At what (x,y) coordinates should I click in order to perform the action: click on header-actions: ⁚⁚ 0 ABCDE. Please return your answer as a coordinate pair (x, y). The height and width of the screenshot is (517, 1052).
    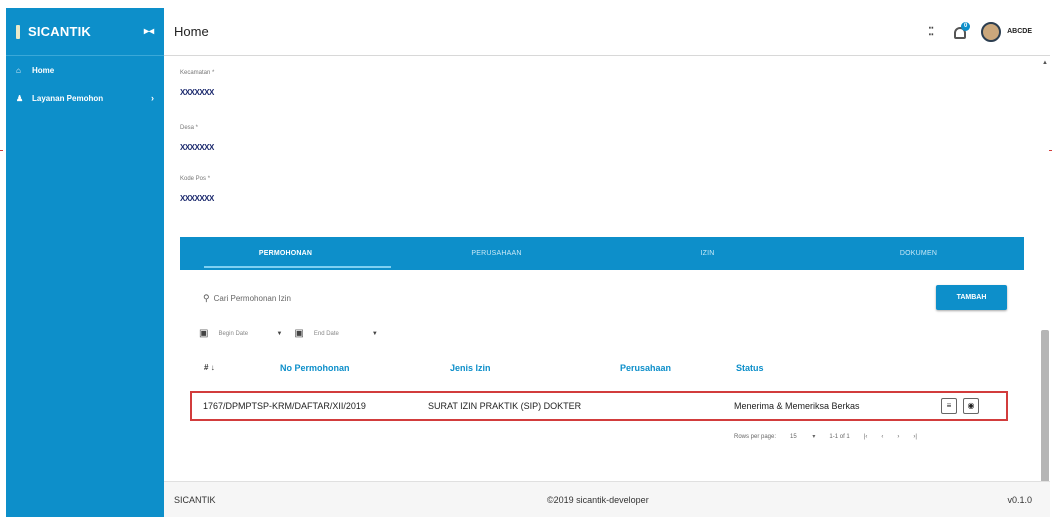
    Looking at the image, I should click on (980, 31).